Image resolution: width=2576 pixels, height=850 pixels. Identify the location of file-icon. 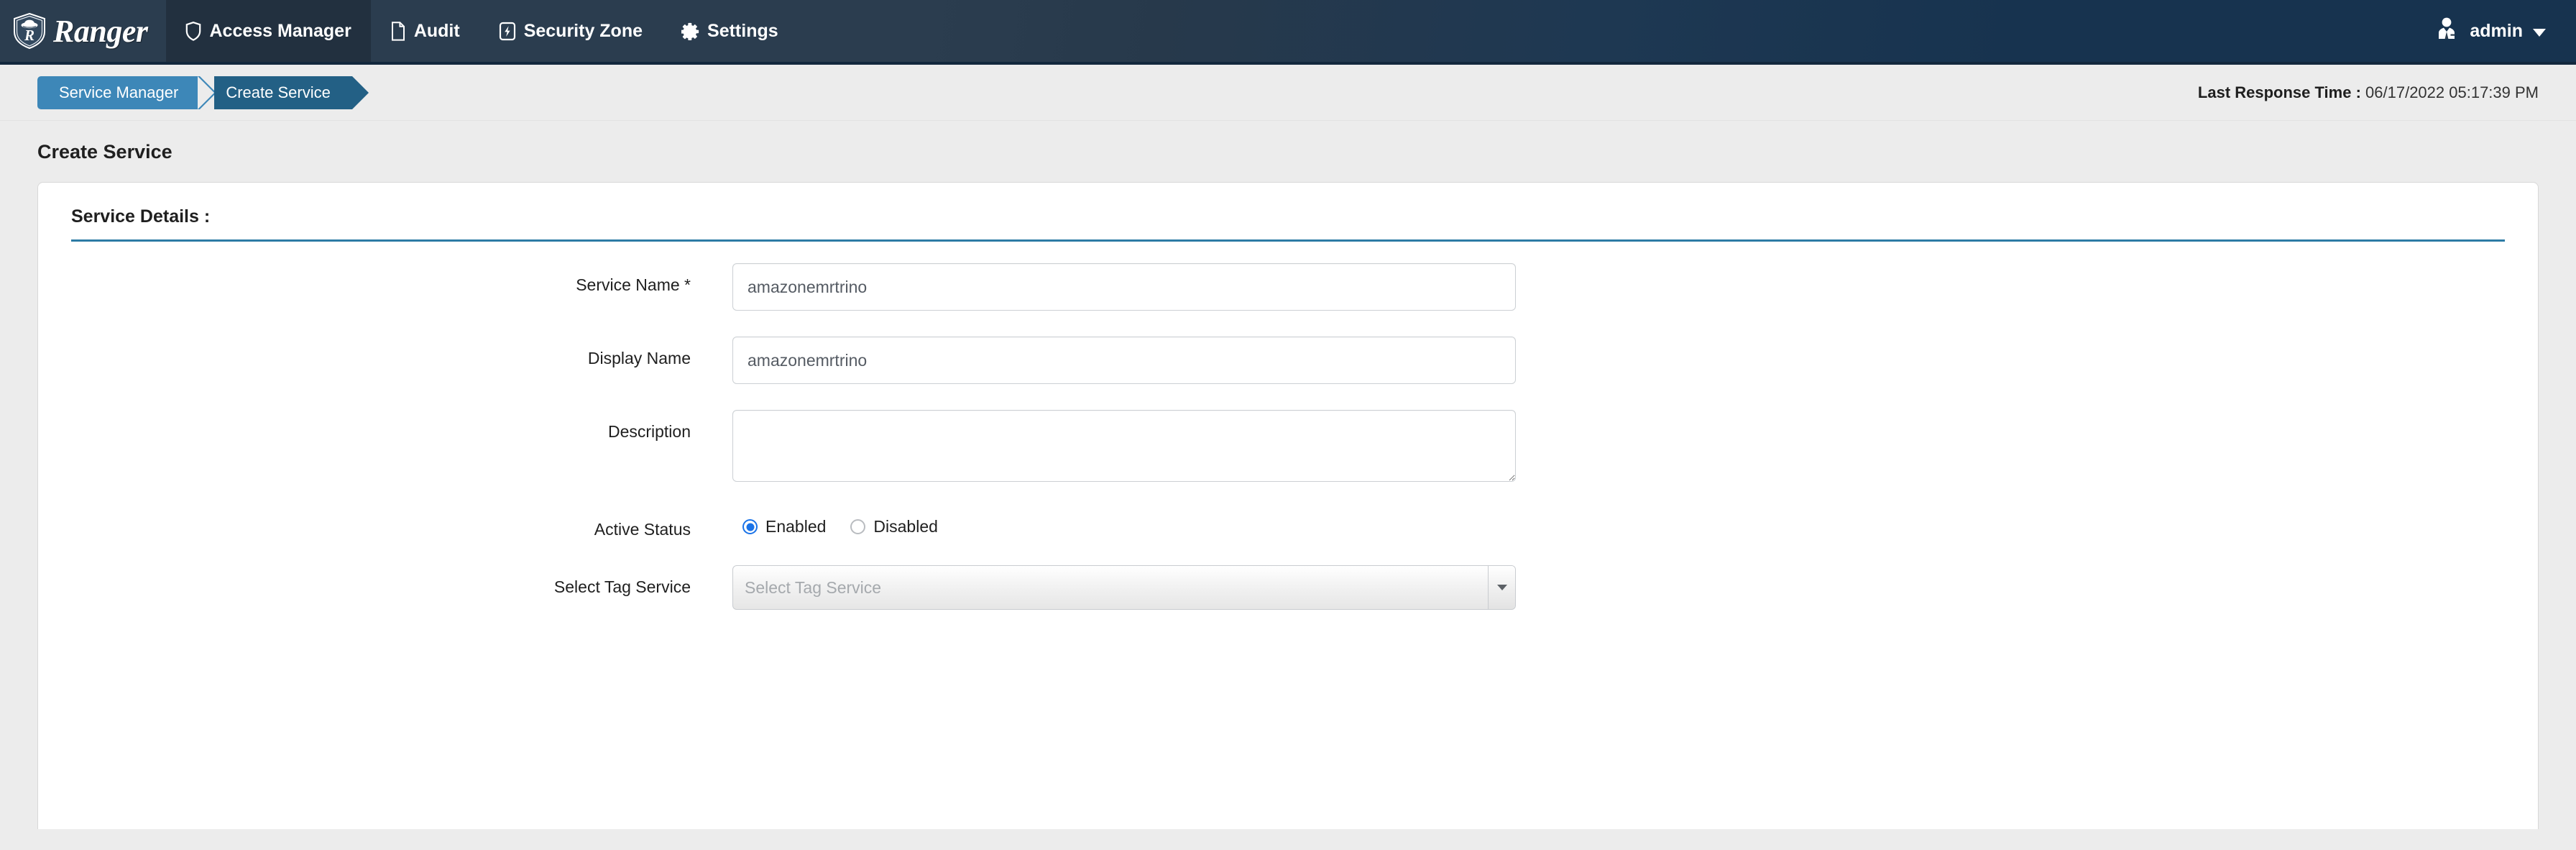
(398, 31).